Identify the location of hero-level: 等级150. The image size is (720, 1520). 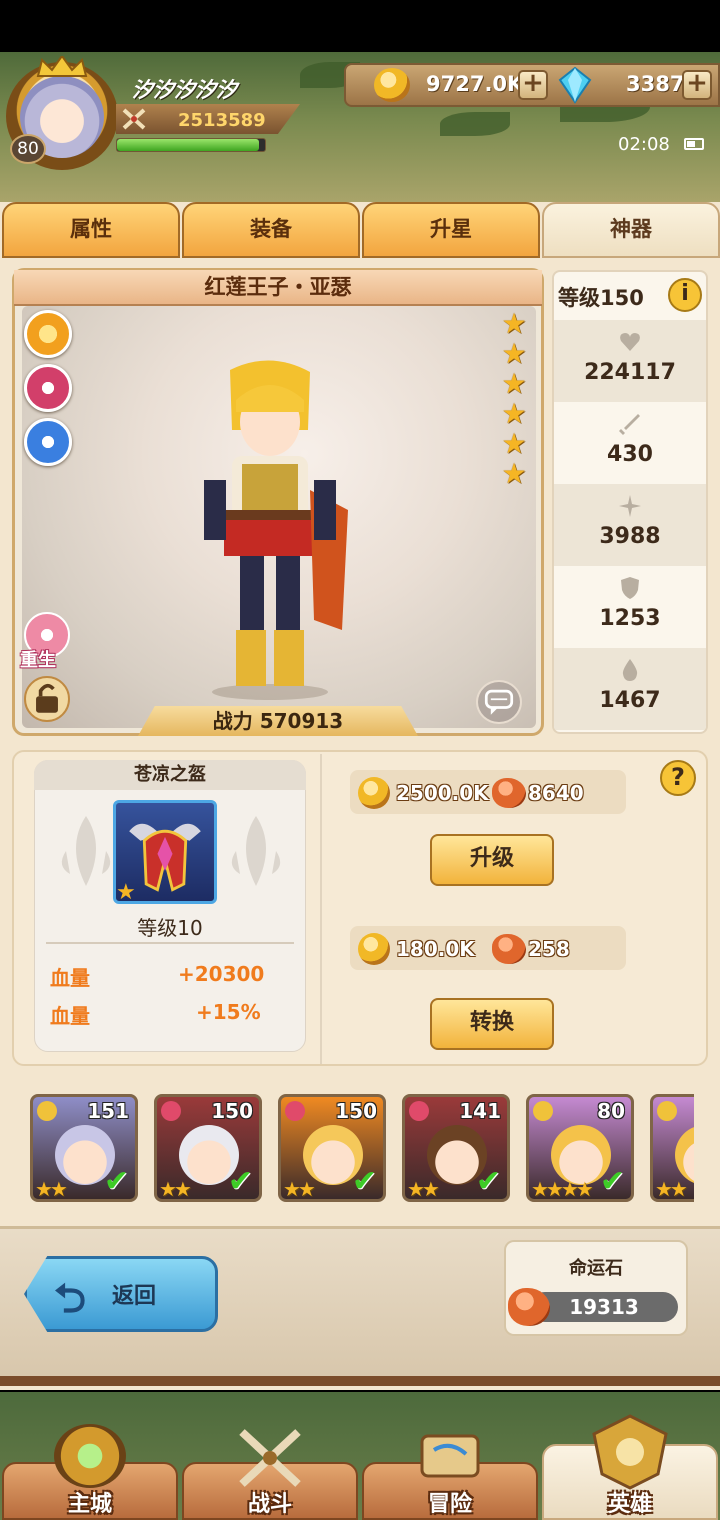
(601, 298).